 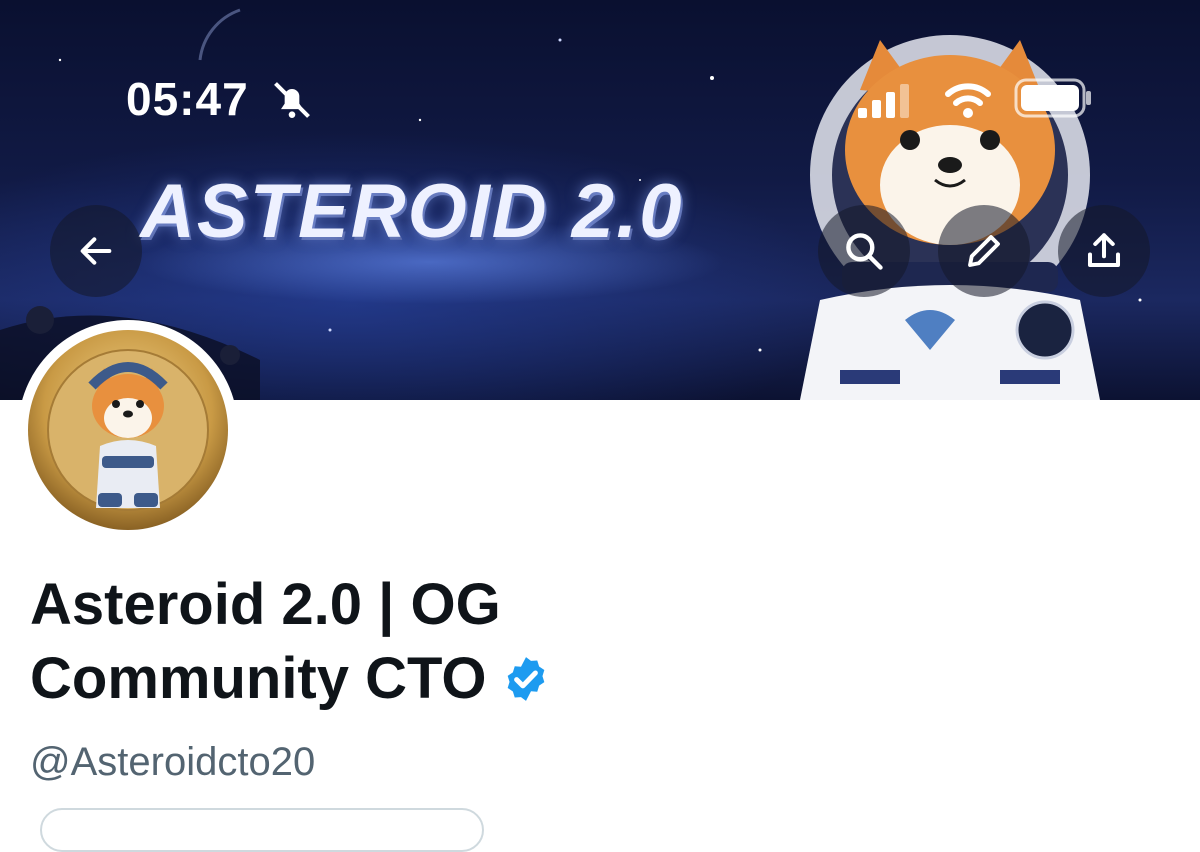 I want to click on avatar-coin-image, so click(x=128, y=430).